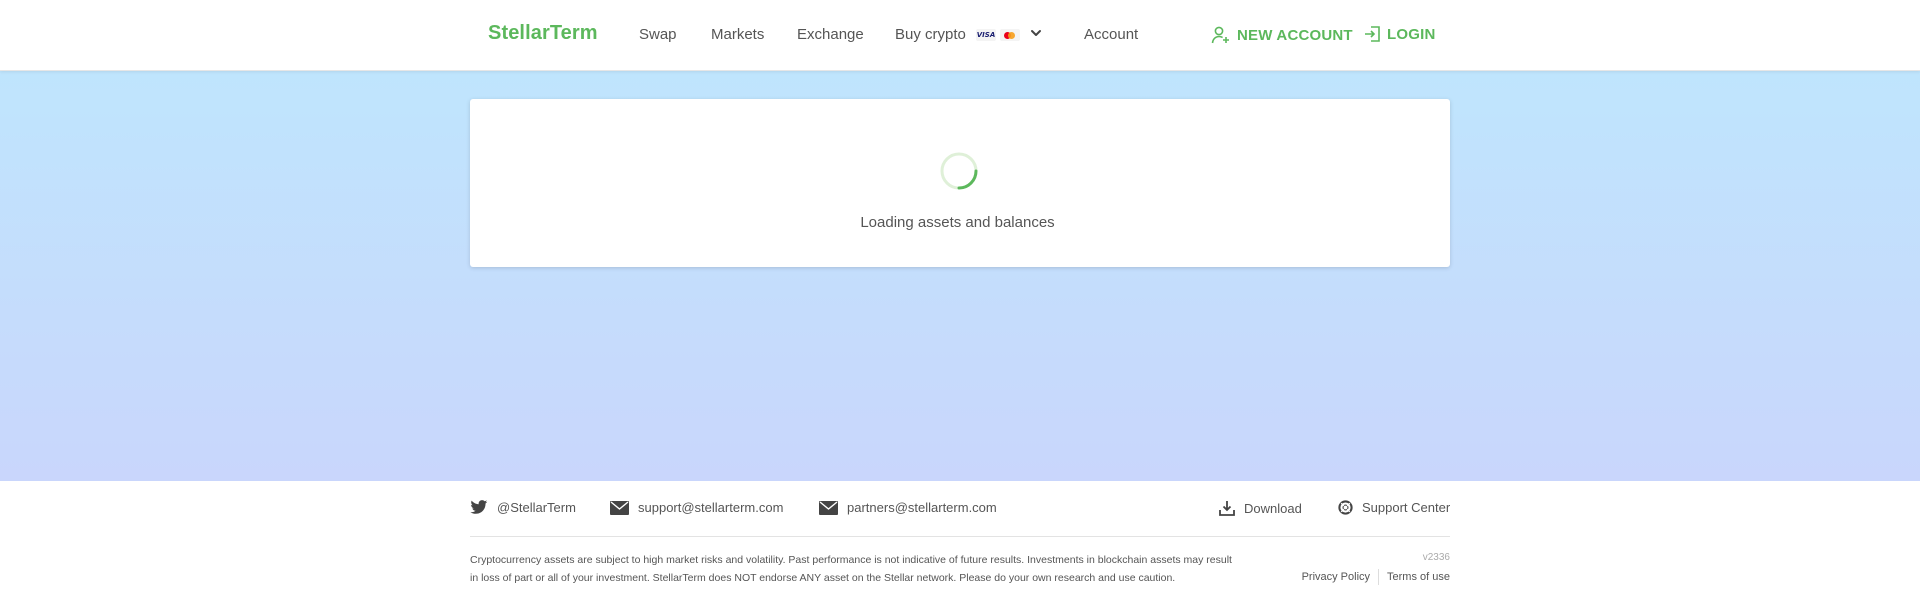 Image resolution: width=1920 pixels, height=597 pixels. What do you see at coordinates (1295, 35) in the screenshot?
I see `new-account-label: NEW ACCOUNT` at bounding box center [1295, 35].